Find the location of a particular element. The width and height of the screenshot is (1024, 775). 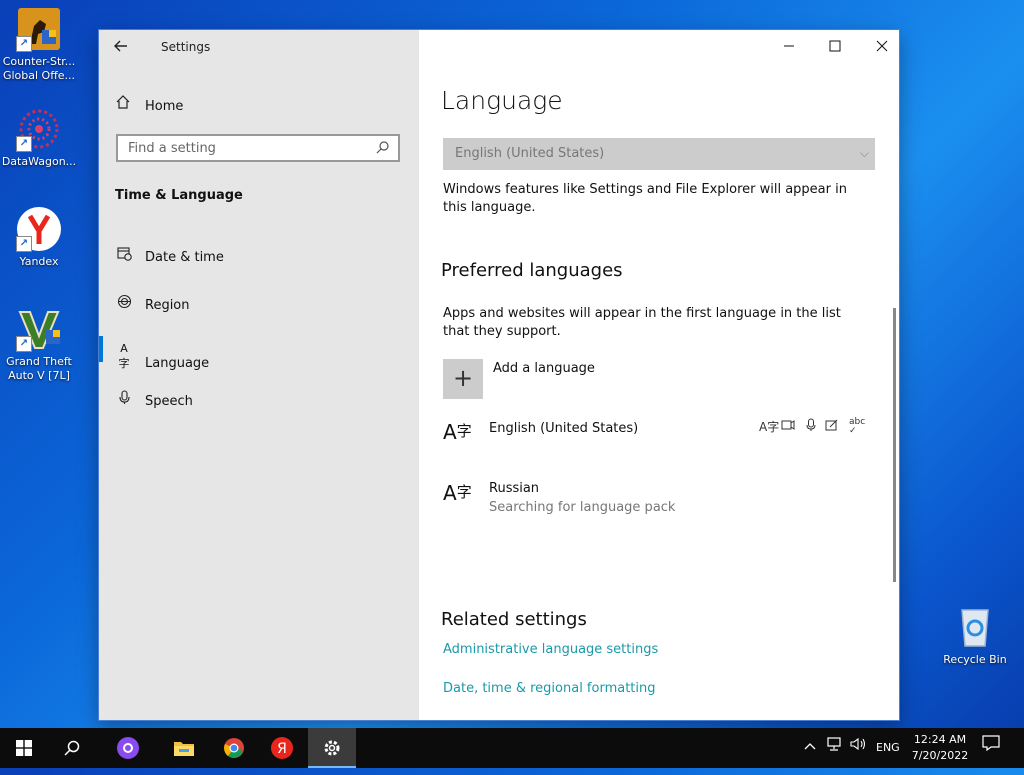

close-icon is located at coordinates (882, 46).